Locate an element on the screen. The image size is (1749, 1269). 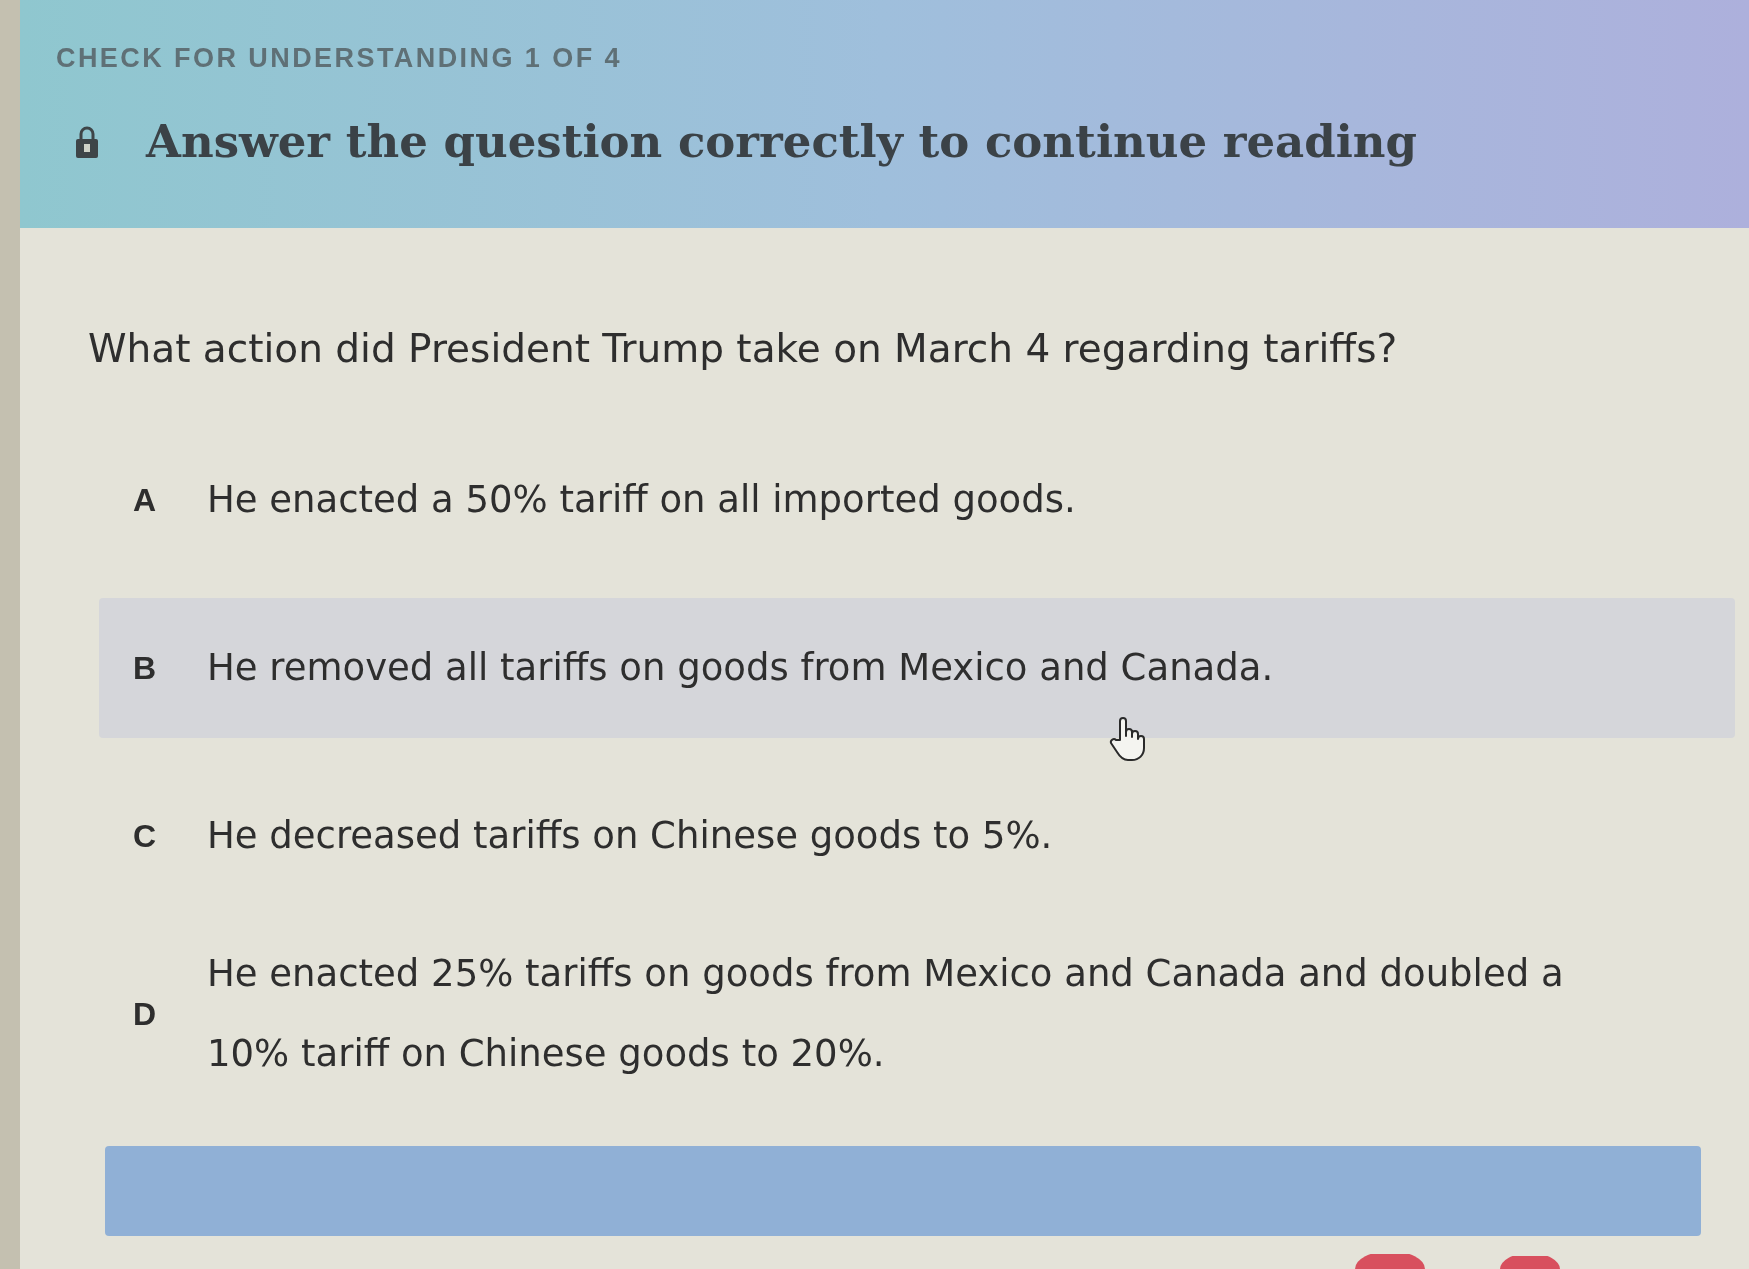
option-text: He enacted a 50% tariff on all imported goods. is located at coordinates (641, 500).